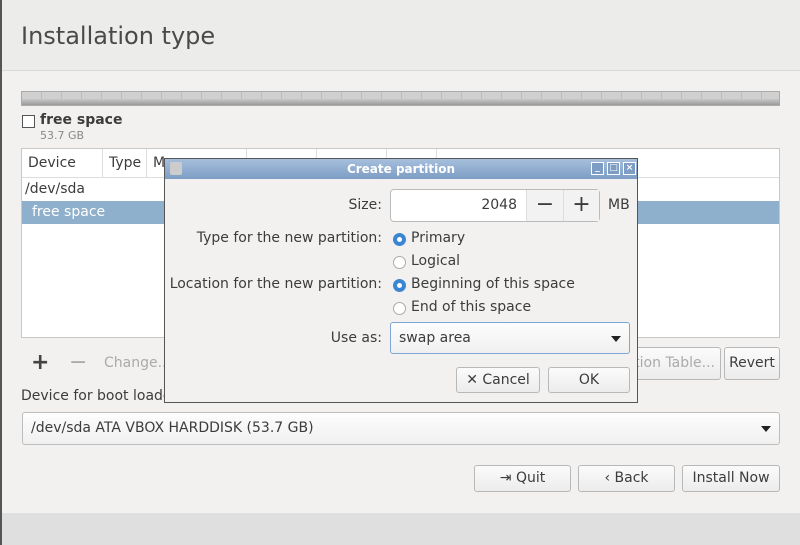  Describe the element at coordinates (81, 120) in the screenshot. I see `free-space-label: free space` at that location.